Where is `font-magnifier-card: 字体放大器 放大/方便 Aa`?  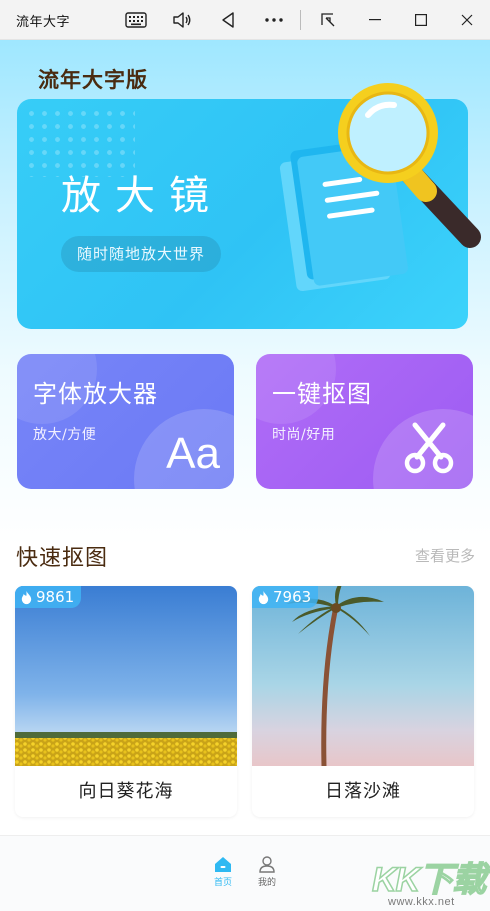
font-magnifier-card: 字体放大器 放大/方便 Aa is located at coordinates (125, 421).